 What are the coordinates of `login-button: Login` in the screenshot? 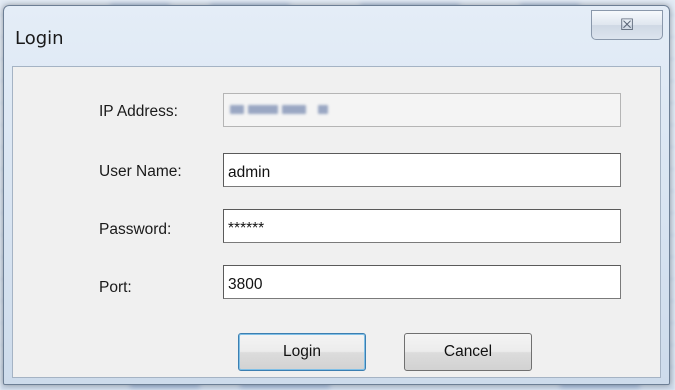 It's located at (302, 352).